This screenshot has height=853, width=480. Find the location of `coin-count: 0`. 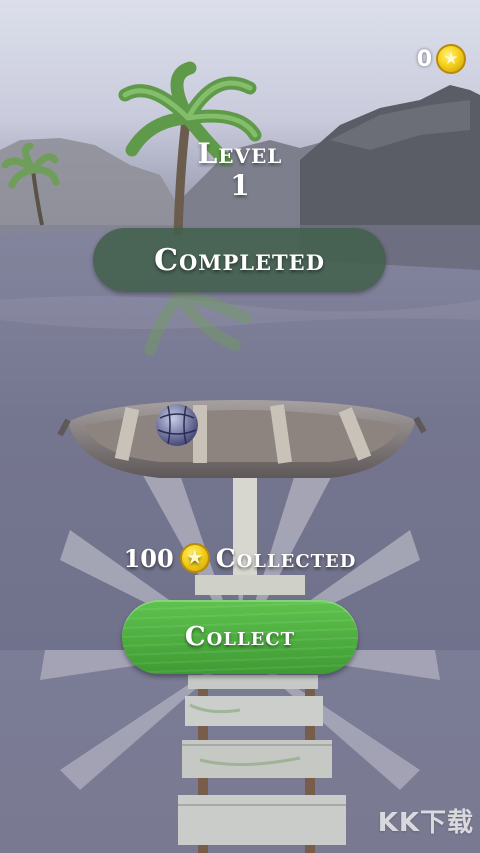

coin-count: 0 is located at coordinates (424, 59).